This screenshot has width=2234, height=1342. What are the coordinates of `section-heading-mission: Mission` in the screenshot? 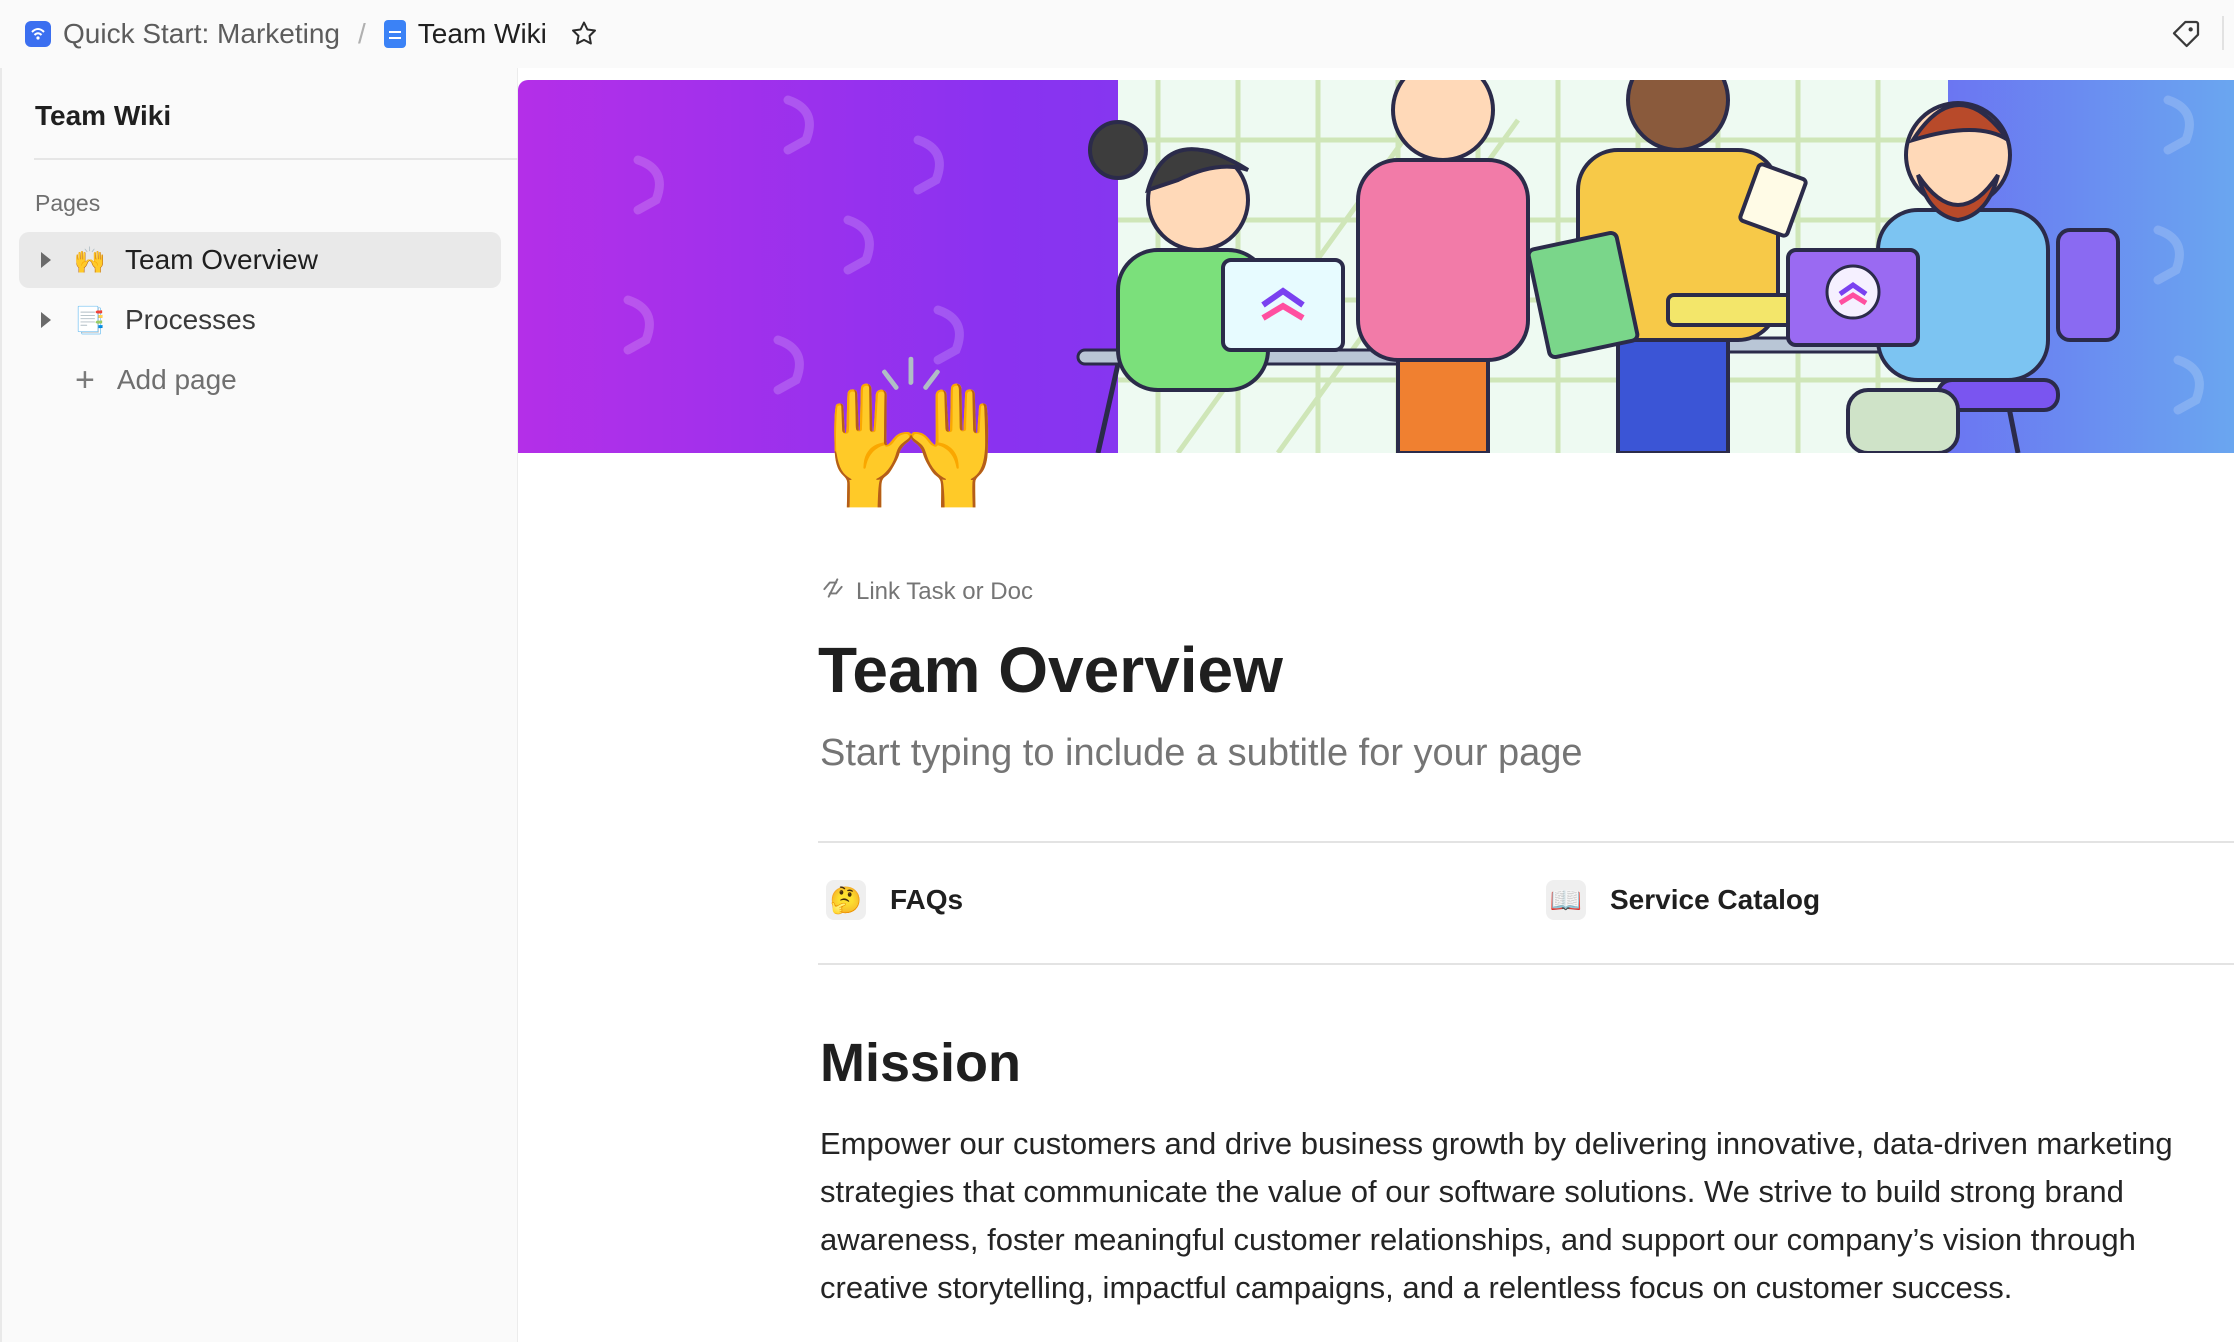 It's located at (920, 1063).